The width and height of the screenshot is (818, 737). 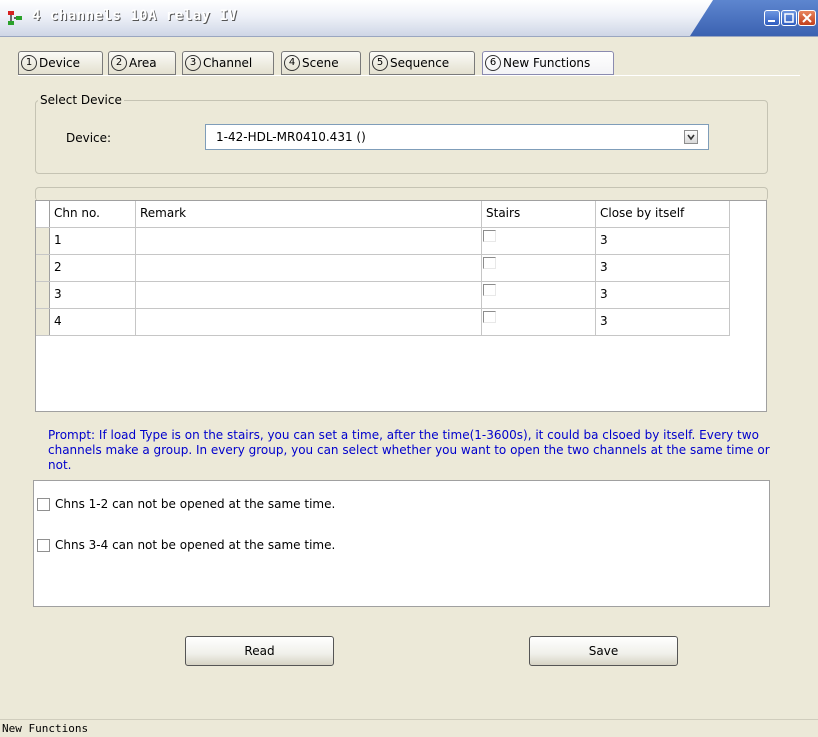 I want to click on window-title: 4 channels 10A relay IV, so click(x=135, y=16).